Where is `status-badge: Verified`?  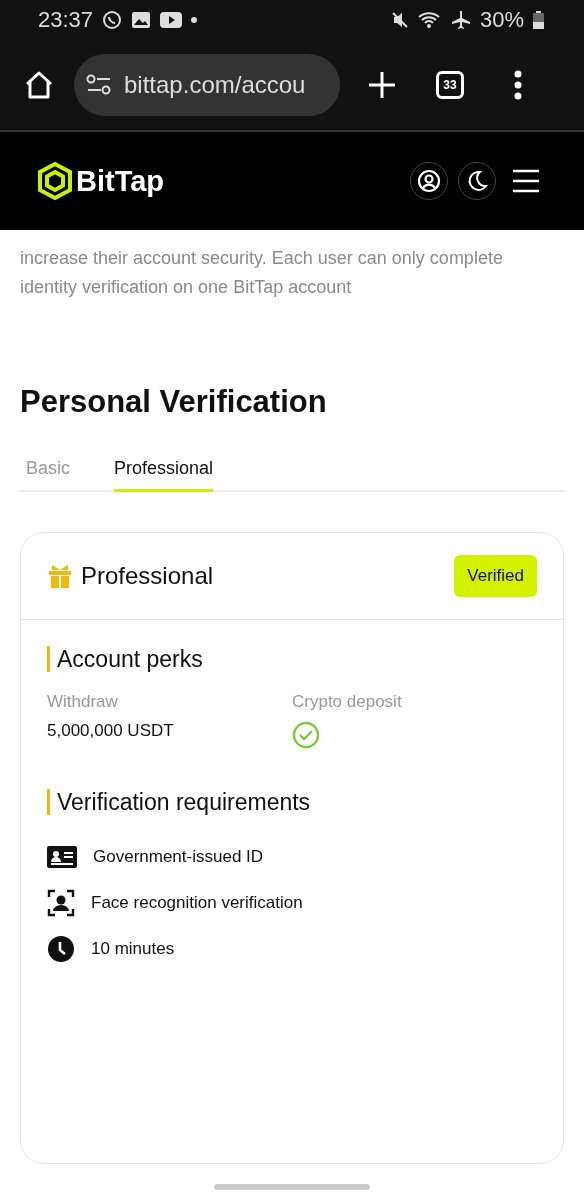 status-badge: Verified is located at coordinates (495, 576).